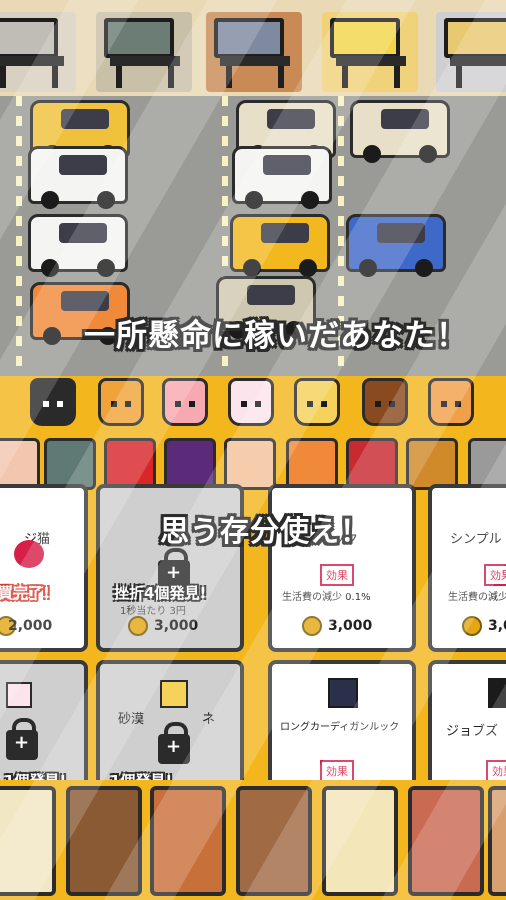 This screenshot has width=506, height=900. What do you see at coordinates (385, 402) in the screenshot?
I see `monkey-icon` at bounding box center [385, 402].